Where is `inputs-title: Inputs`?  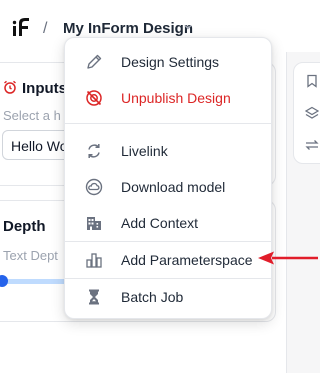 inputs-title: Inputs is located at coordinates (44, 88).